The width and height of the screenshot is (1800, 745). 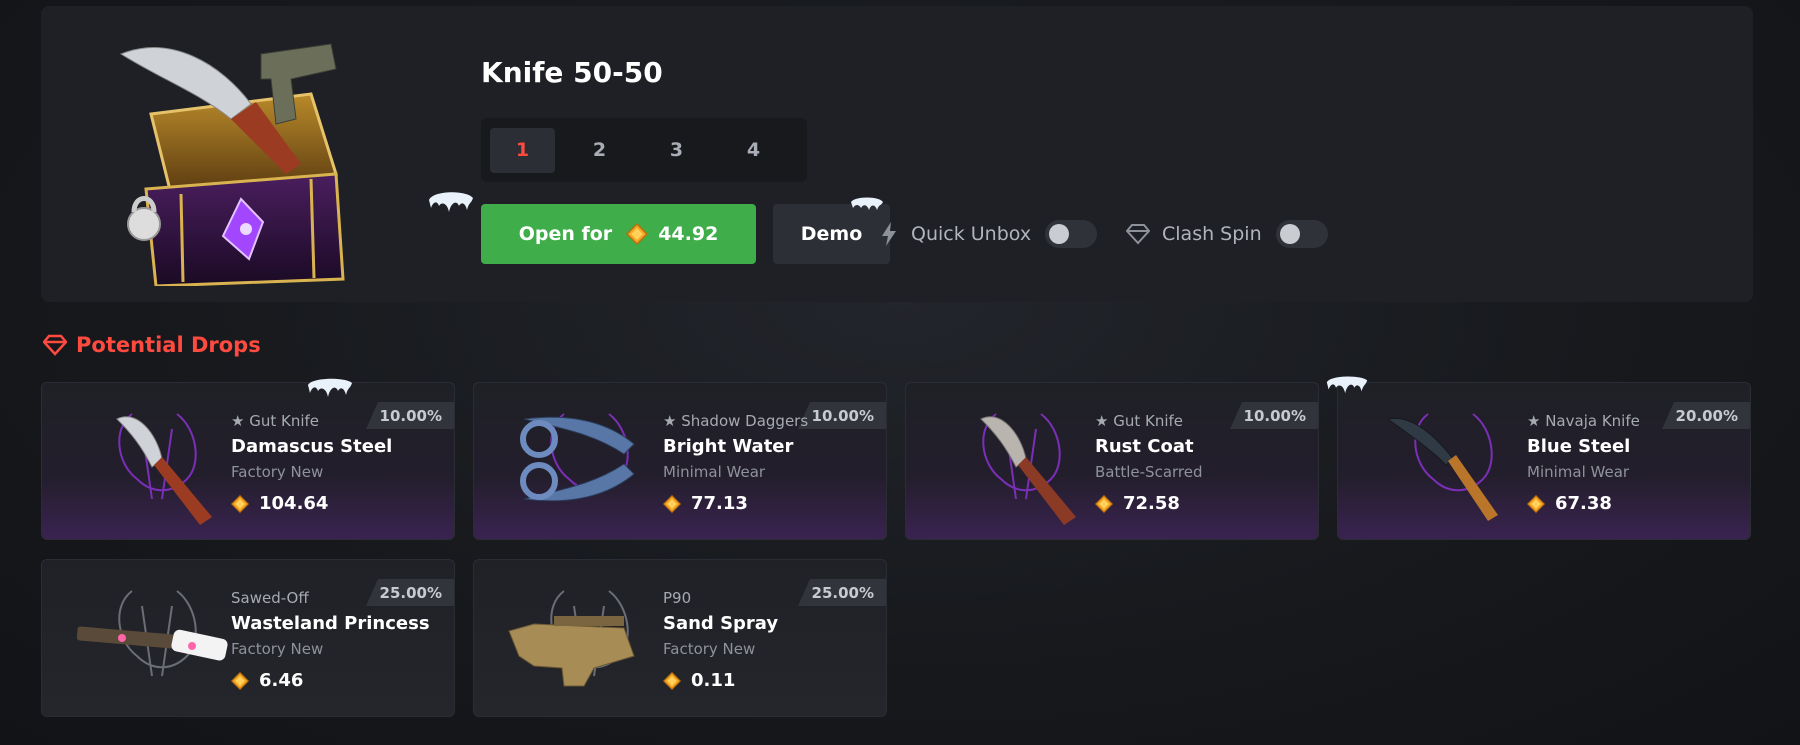 What do you see at coordinates (713, 680) in the screenshot?
I see `drop-price-value: 0.11` at bounding box center [713, 680].